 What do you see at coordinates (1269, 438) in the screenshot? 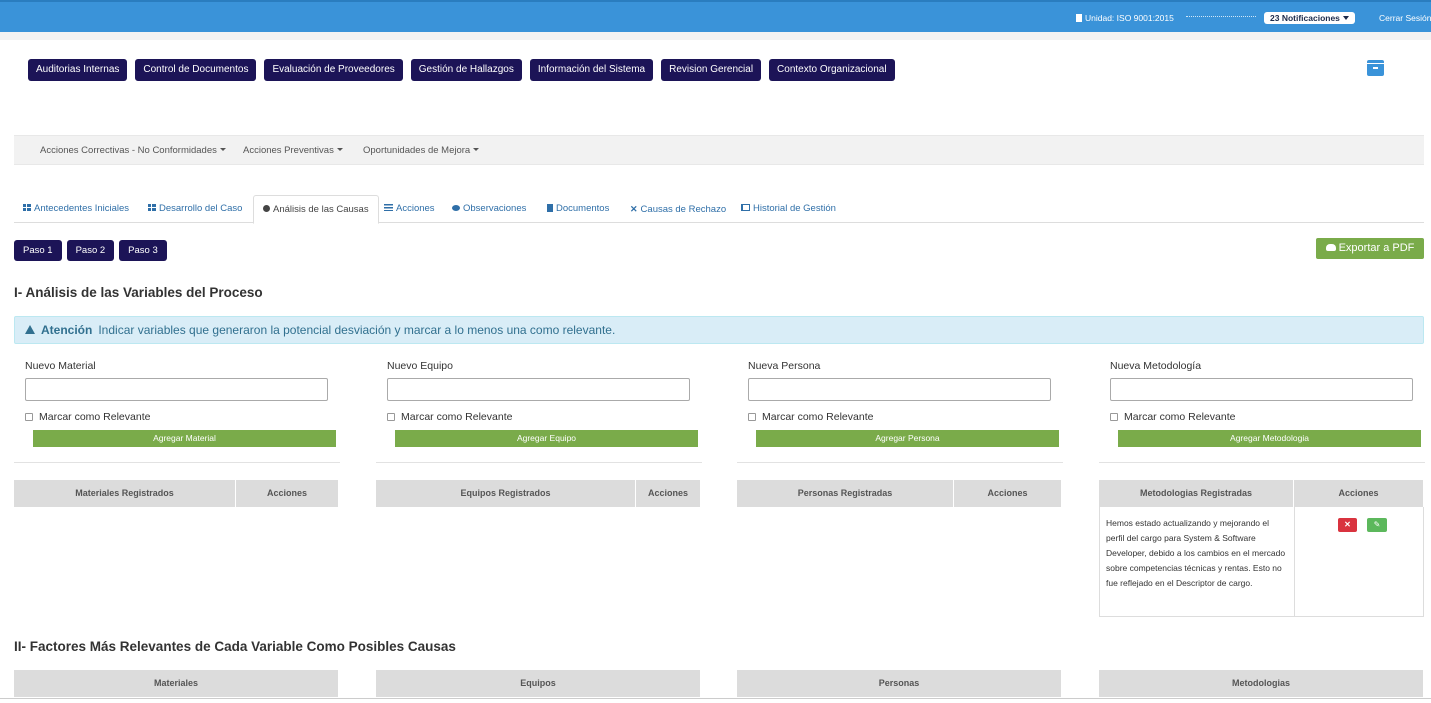
I see `add-metodologia-button: Agregar Metodologia` at bounding box center [1269, 438].